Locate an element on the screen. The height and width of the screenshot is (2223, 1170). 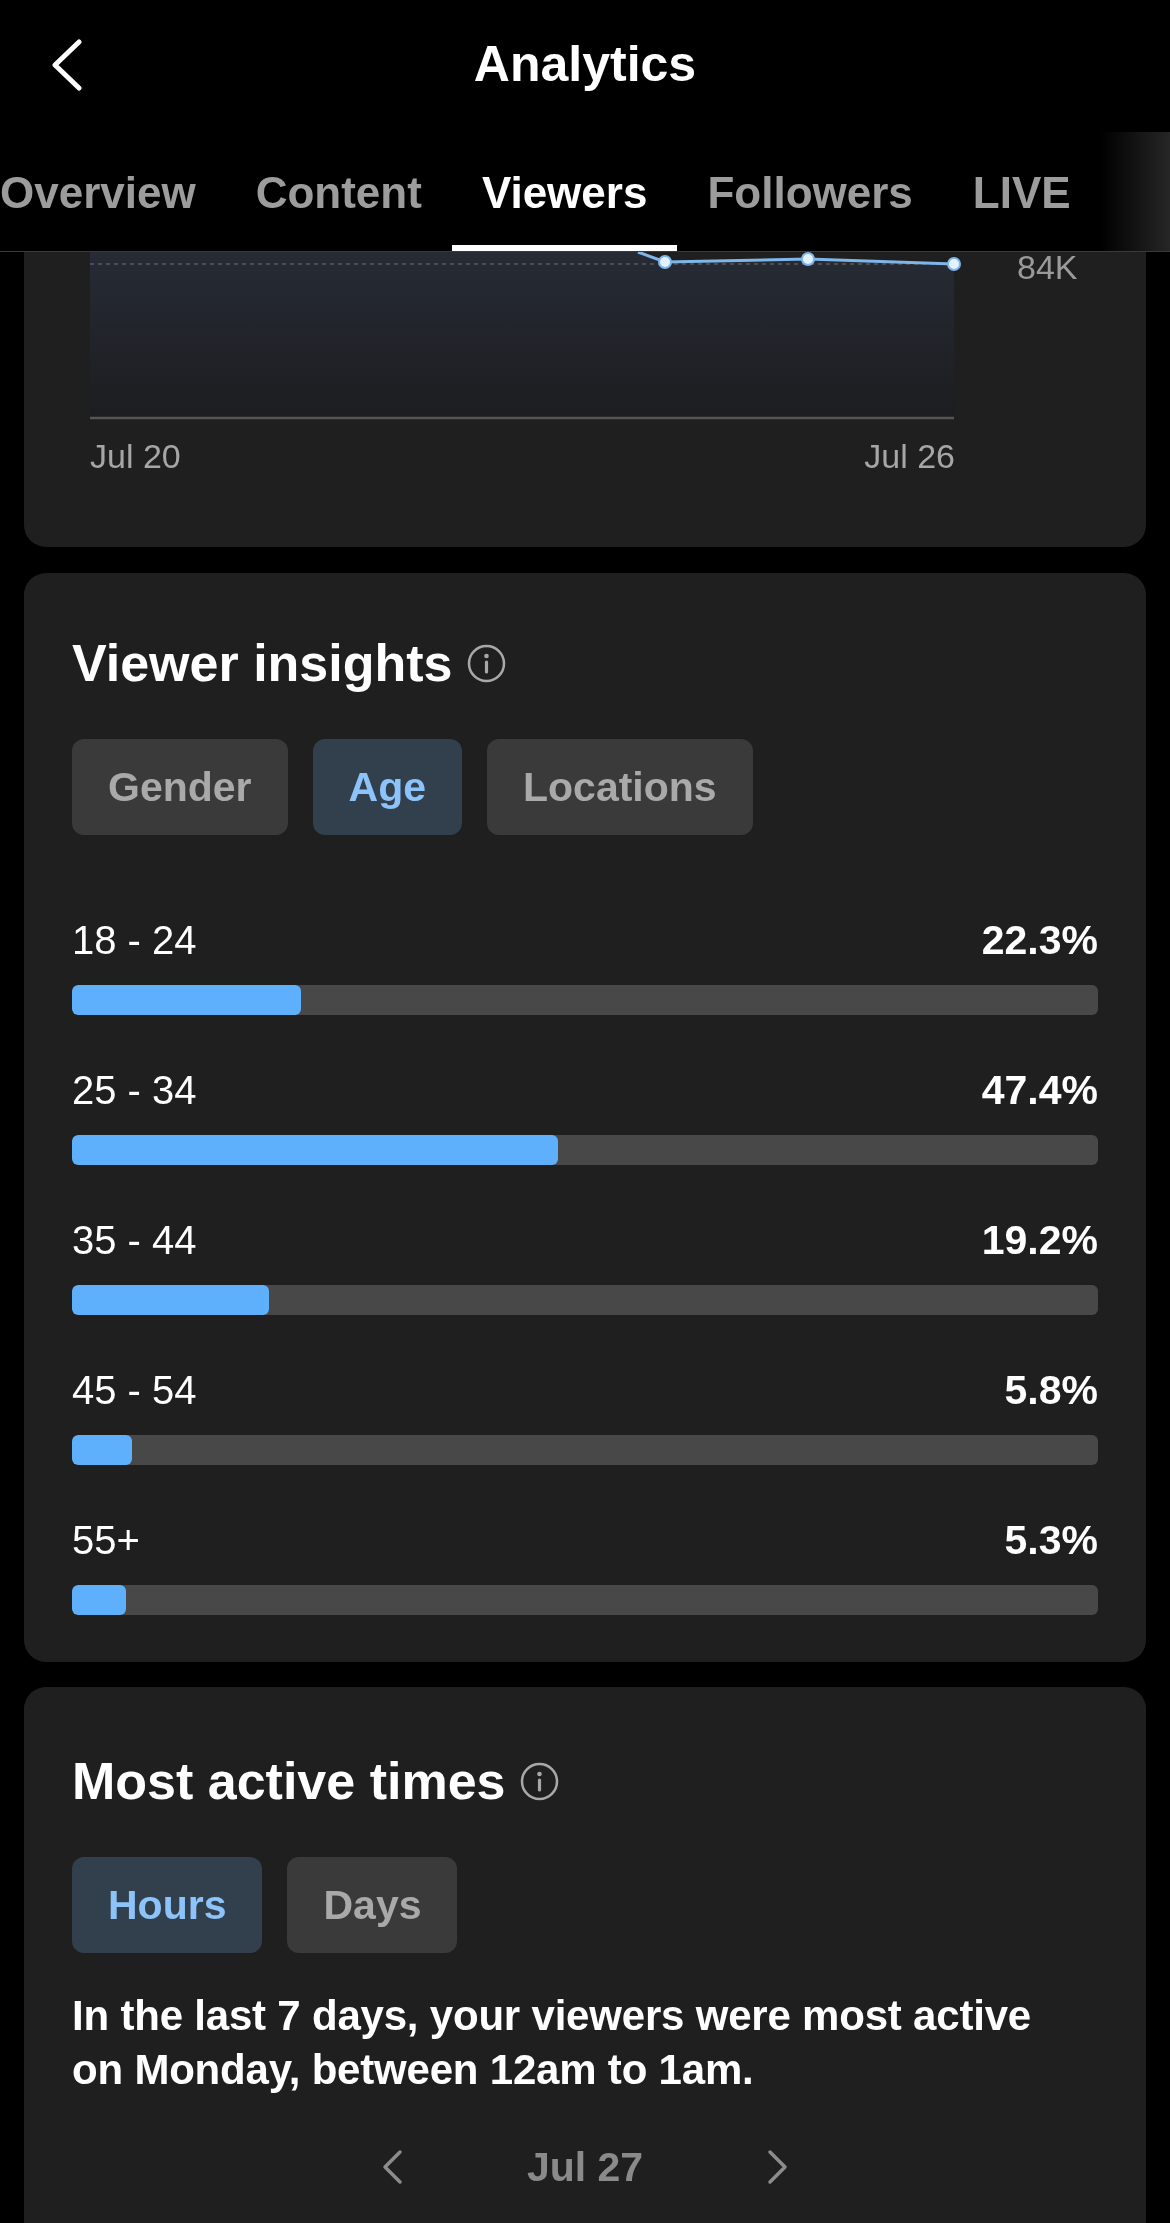
x-axis-label: Jul 26 is located at coordinates (909, 456).